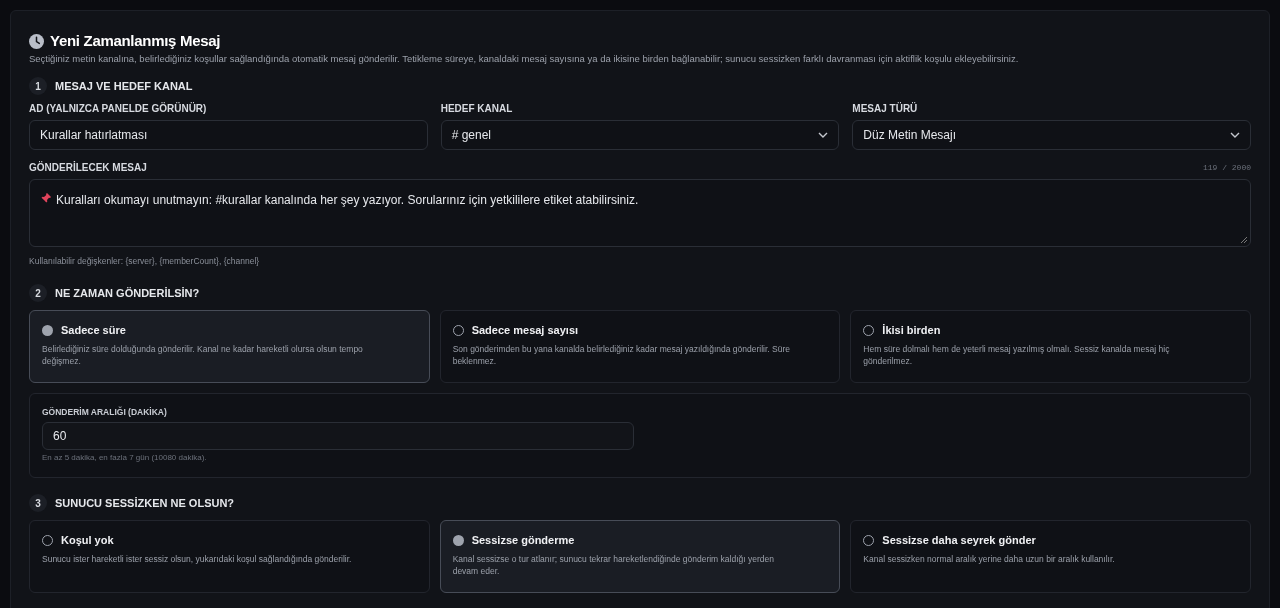 Image resolution: width=1280 pixels, height=608 pixels. I want to click on option-description: Son gönderimden bu yana kanalda belirlediğiniz kadar mesaj yazıldığında gönderilir. Süre beklenmez., so click(622, 355).